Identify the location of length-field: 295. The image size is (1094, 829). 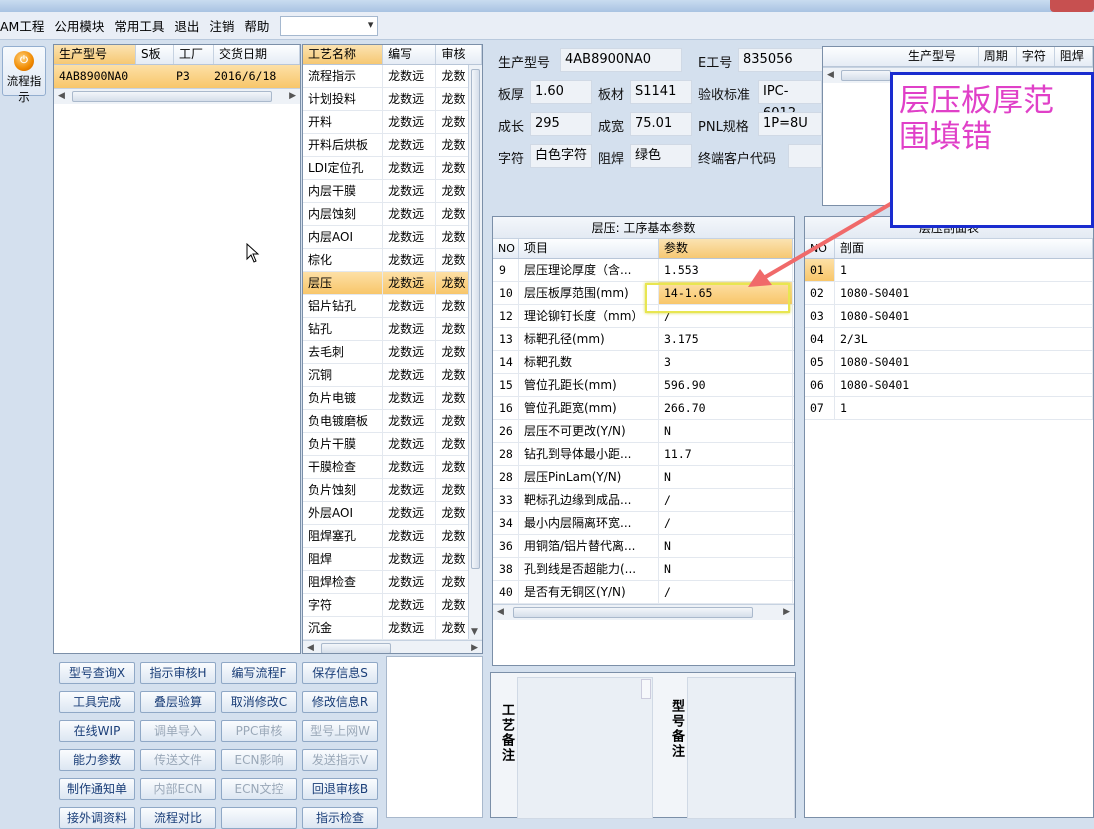
(561, 124).